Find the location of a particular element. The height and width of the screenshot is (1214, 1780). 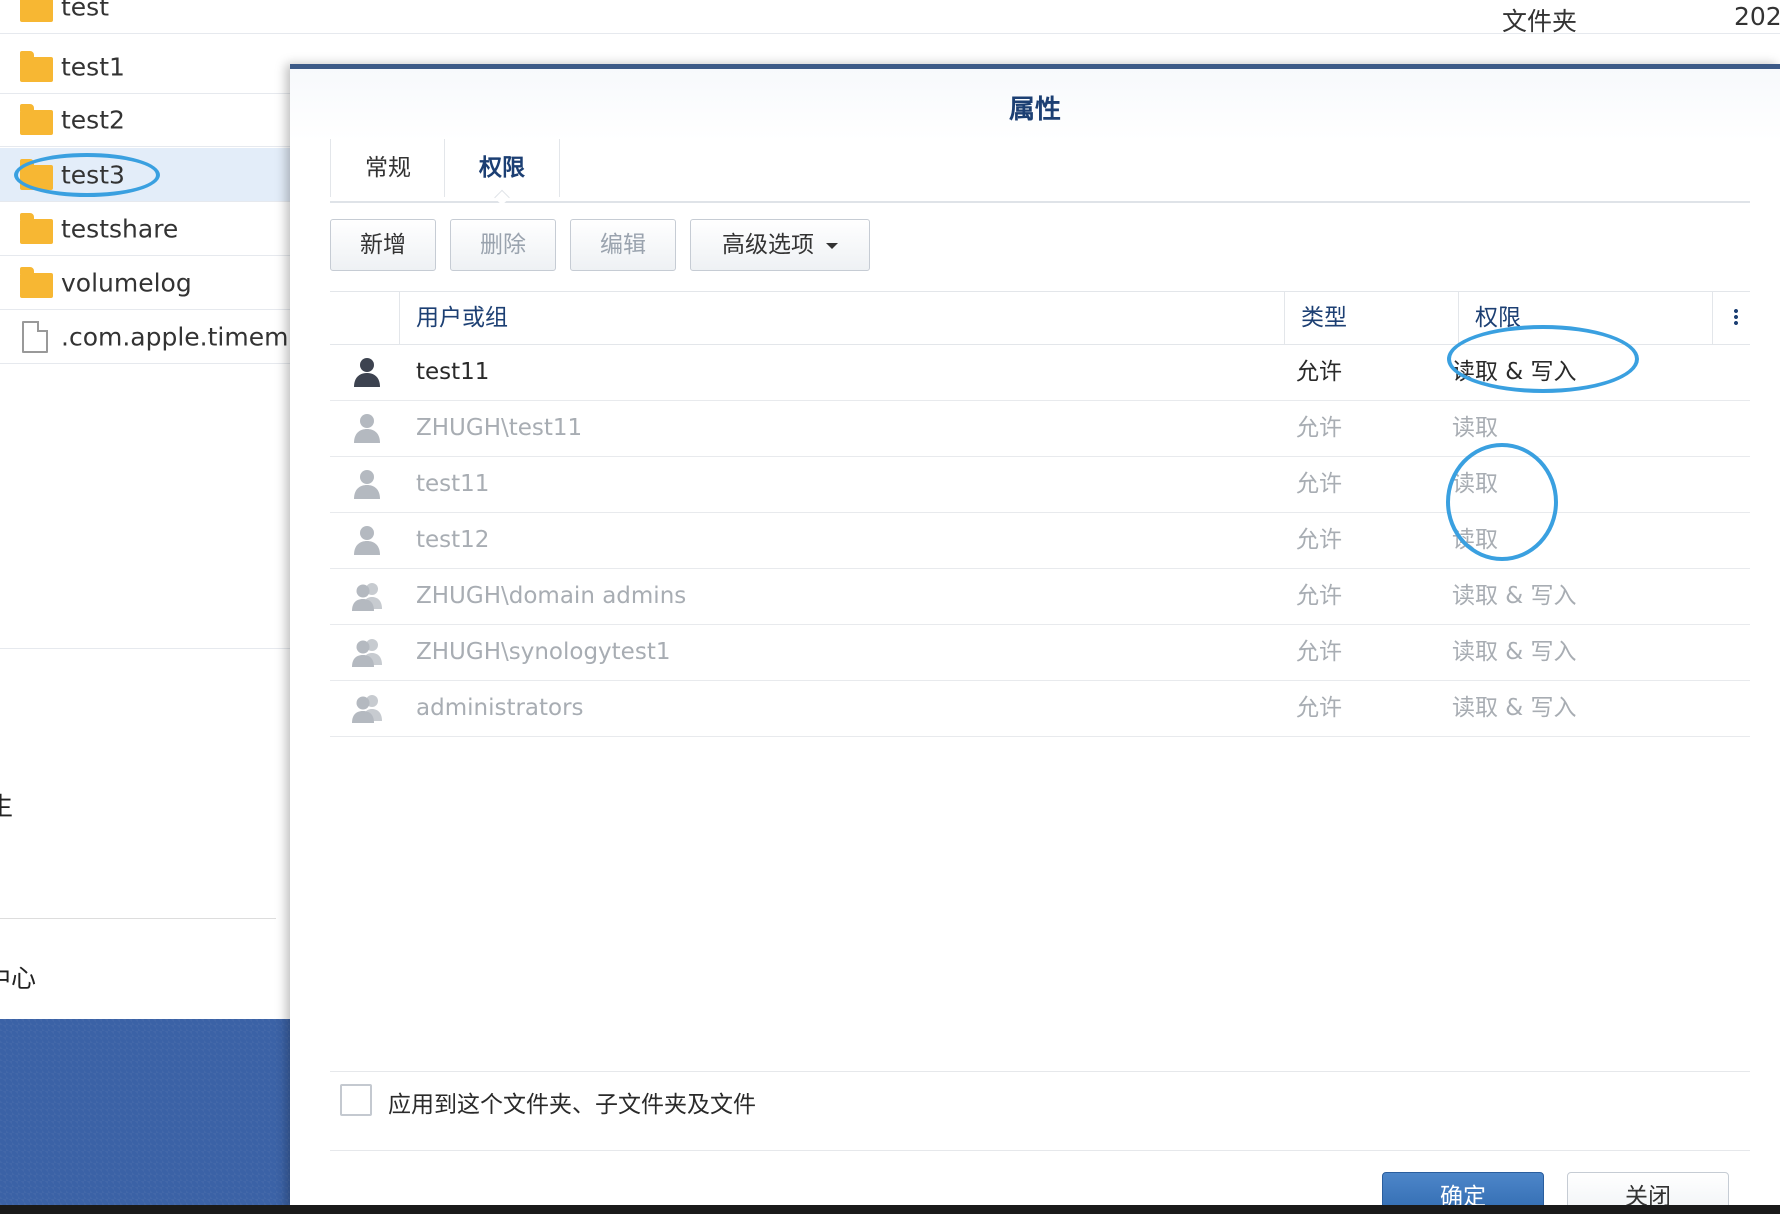

file-name: test3 is located at coordinates (93, 174).